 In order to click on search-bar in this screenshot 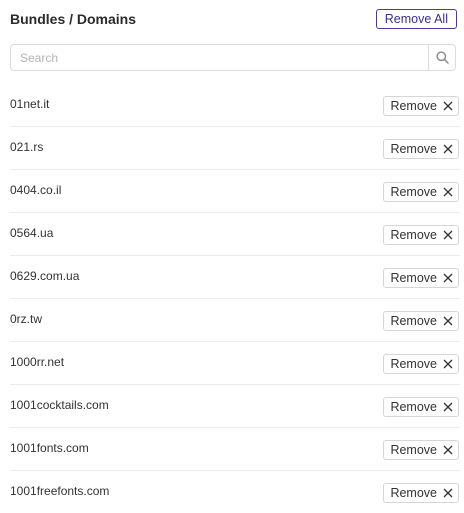, I will do `click(233, 57)`.